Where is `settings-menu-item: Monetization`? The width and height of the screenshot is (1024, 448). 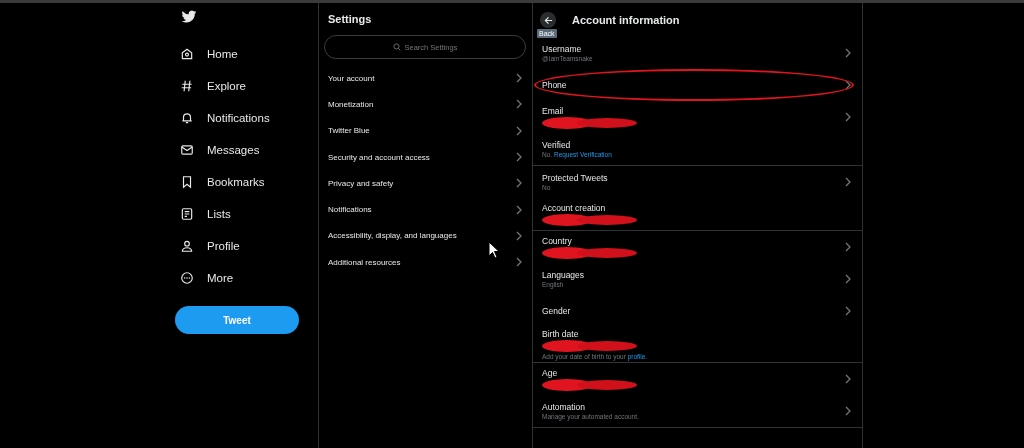 settings-menu-item: Monetization is located at coordinates (425, 104).